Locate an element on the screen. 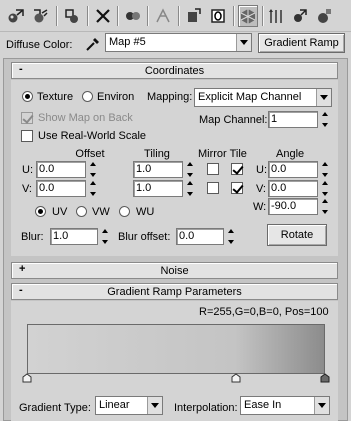  environ-radio is located at coordinates (87, 96).